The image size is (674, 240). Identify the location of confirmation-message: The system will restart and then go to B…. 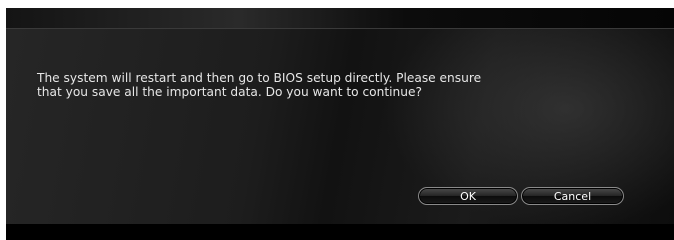
(259, 85).